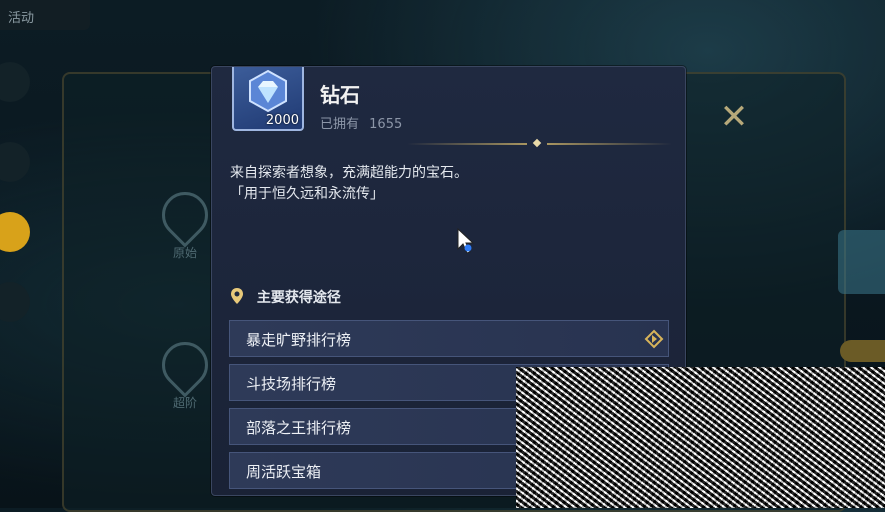  Describe the element at coordinates (361, 122) in the screenshot. I see `owned-count: 已拥有 1655` at that location.